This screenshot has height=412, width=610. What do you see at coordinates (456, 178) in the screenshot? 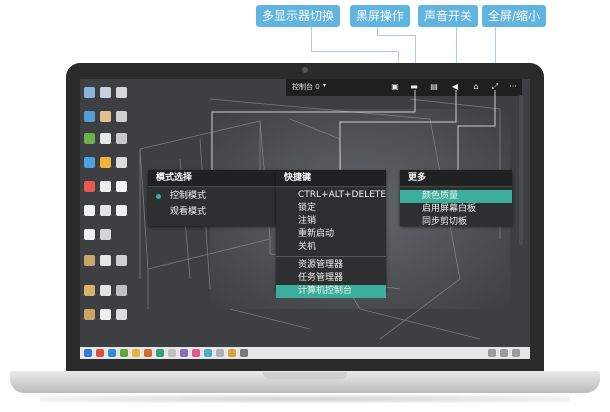
I see `menu-title: 更多` at bounding box center [456, 178].